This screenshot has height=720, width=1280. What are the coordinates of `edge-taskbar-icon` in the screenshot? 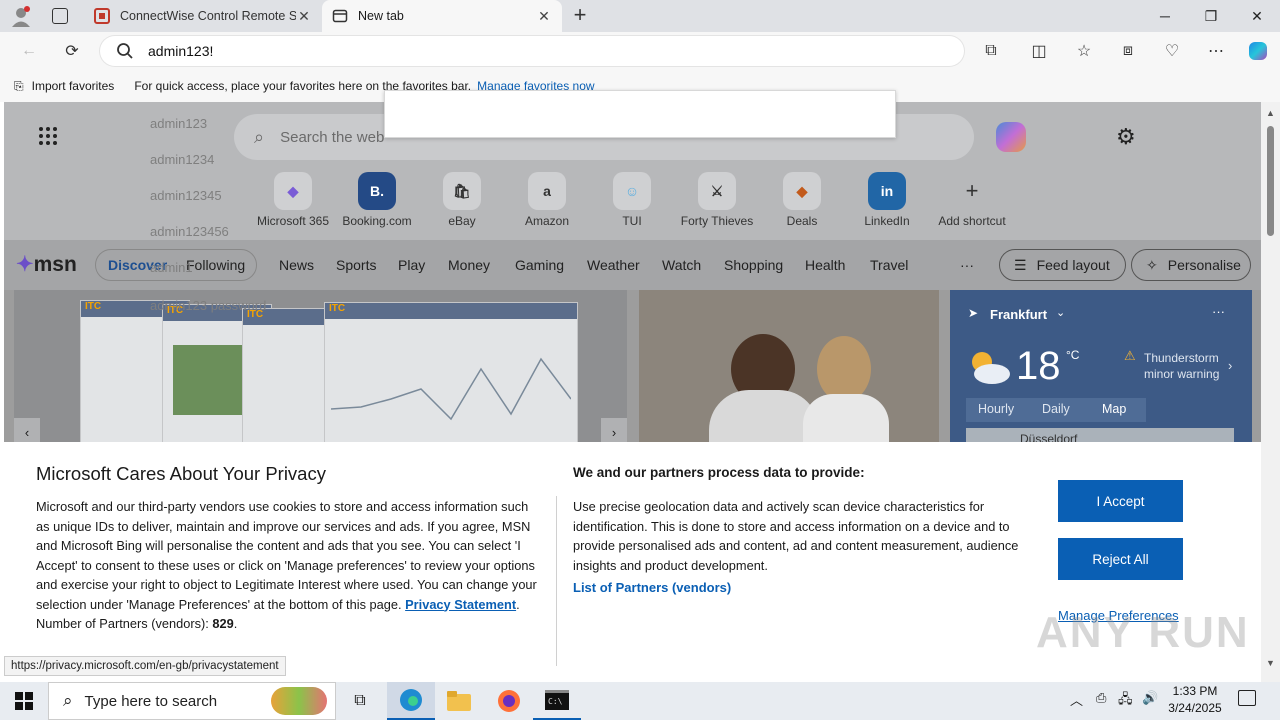 It's located at (411, 701).